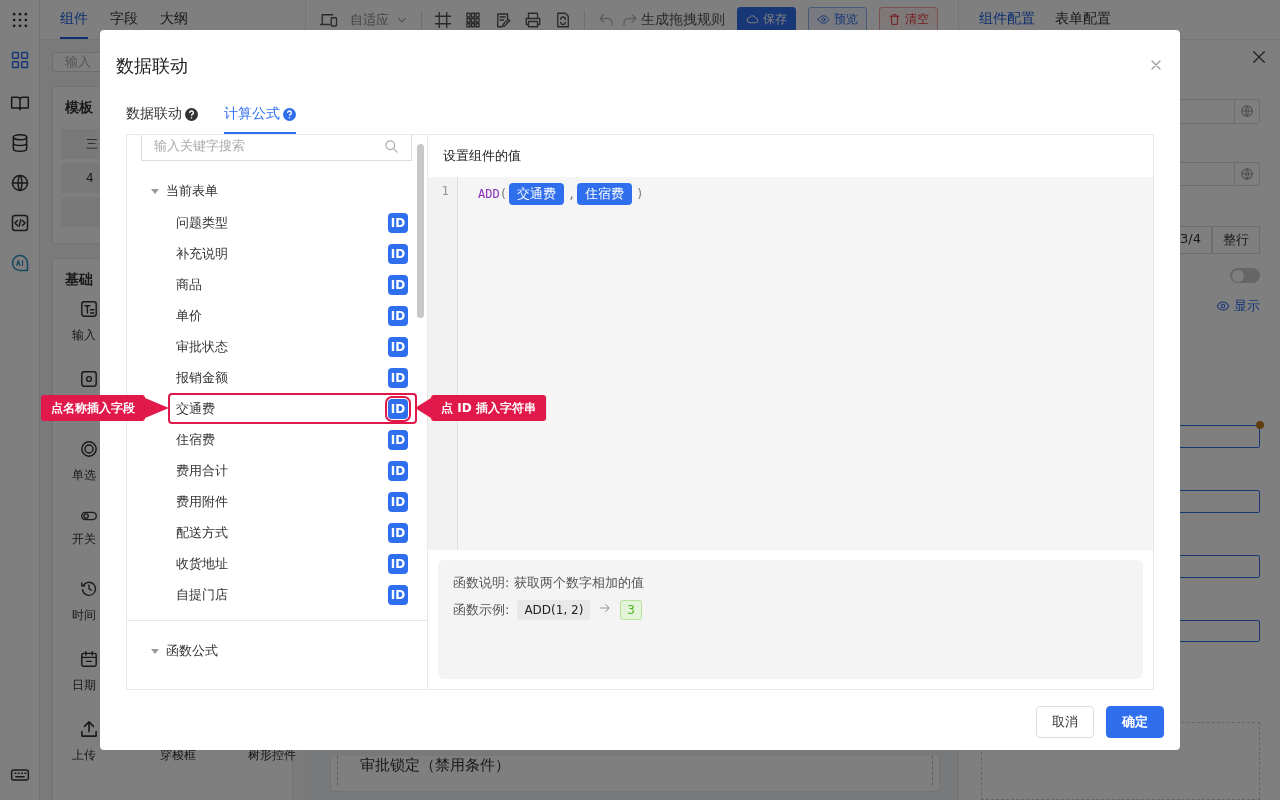 Image resolution: width=1280 pixels, height=800 pixels. Describe the element at coordinates (155, 651) in the screenshot. I see `caret-icon` at that location.